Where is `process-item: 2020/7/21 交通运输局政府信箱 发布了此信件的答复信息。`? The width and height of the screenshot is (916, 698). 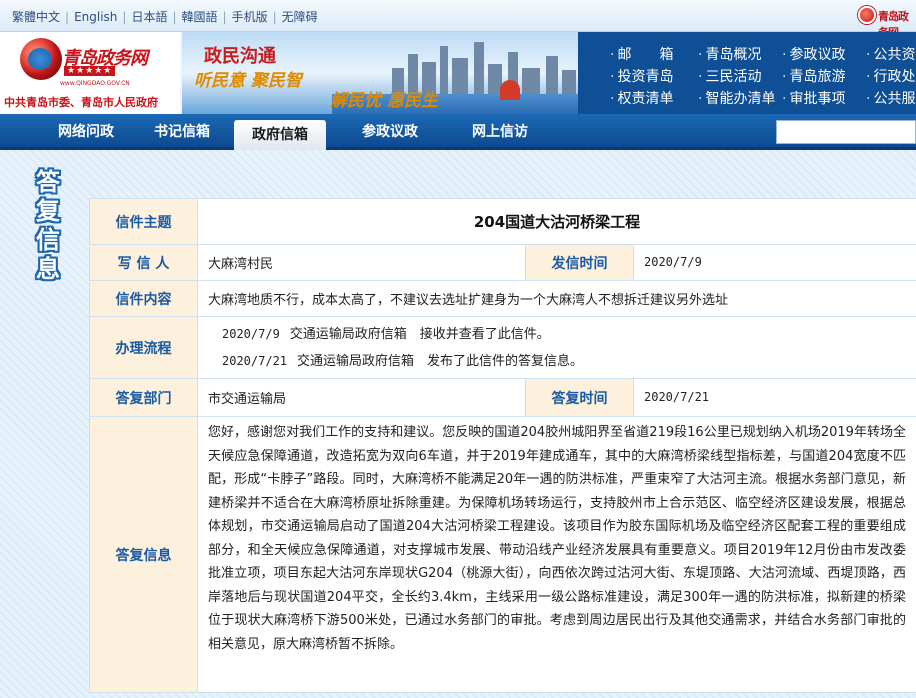 process-item: 2020/7/21 交通运输局政府信箱 发布了此信件的答复信息。 is located at coordinates (557, 361).